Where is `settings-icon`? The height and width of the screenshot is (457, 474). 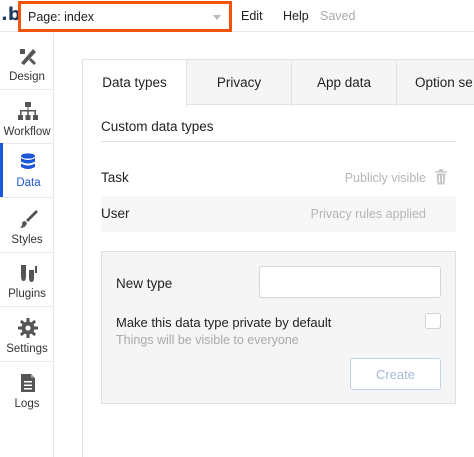 settings-icon is located at coordinates (28, 328).